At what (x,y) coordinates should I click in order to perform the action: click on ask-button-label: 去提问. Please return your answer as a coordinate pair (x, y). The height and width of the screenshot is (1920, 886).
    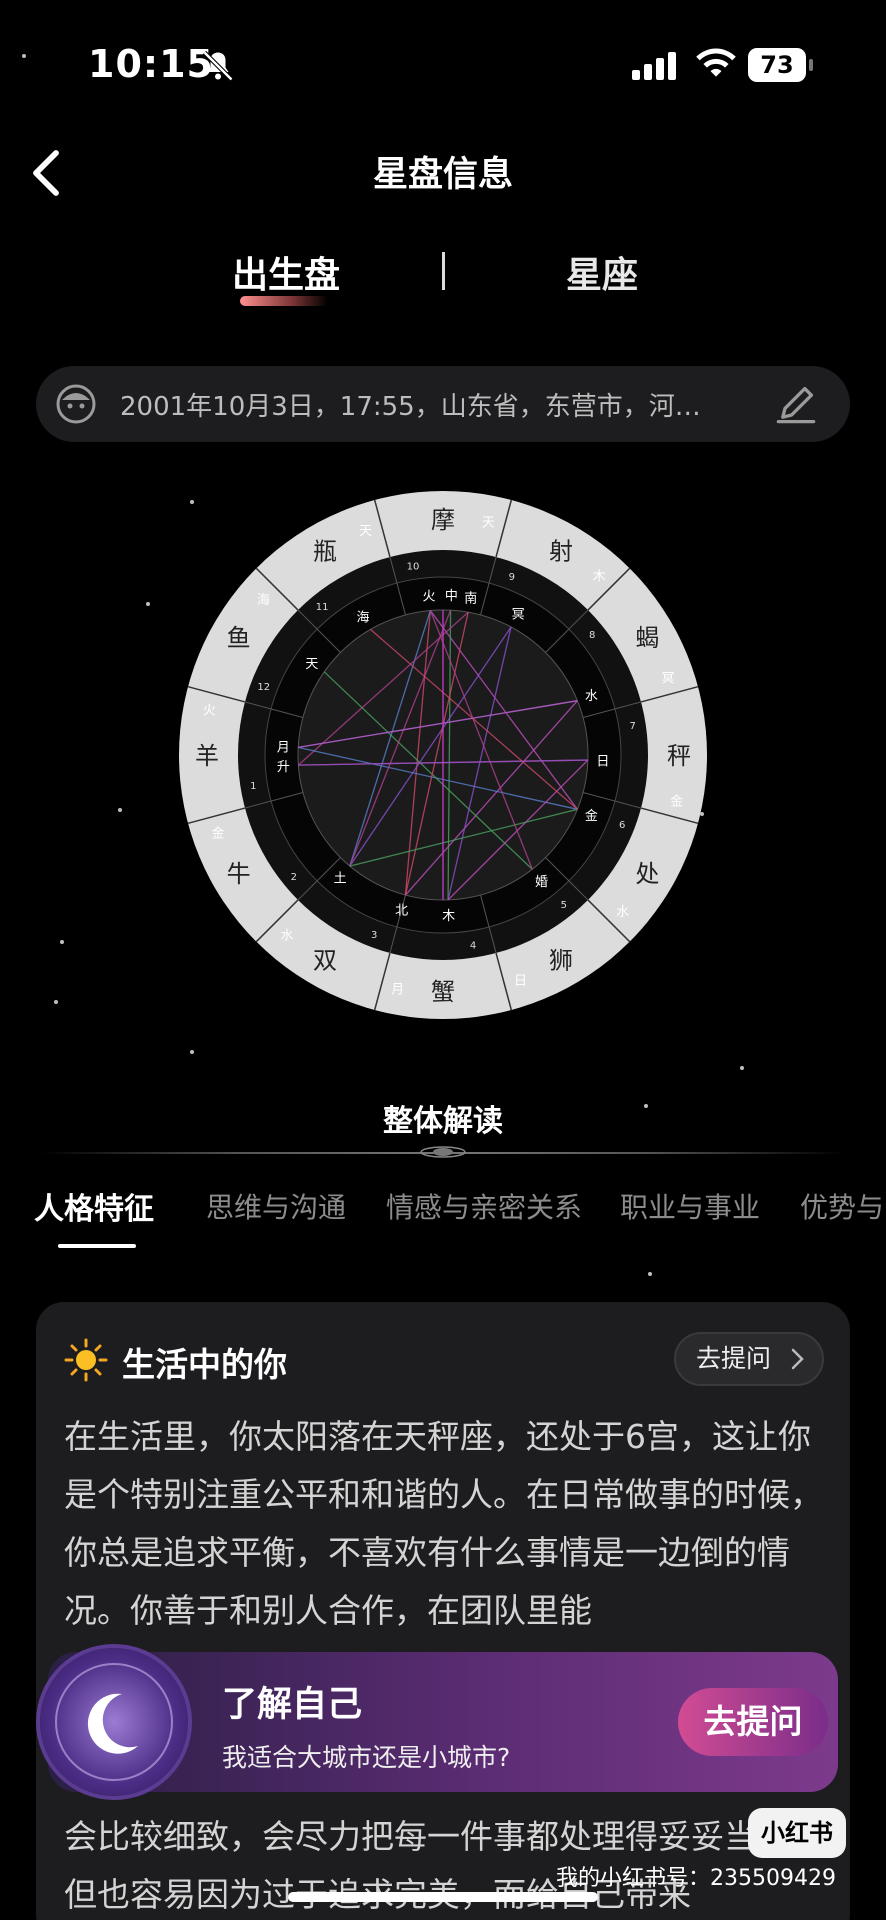
    Looking at the image, I should click on (734, 1358).